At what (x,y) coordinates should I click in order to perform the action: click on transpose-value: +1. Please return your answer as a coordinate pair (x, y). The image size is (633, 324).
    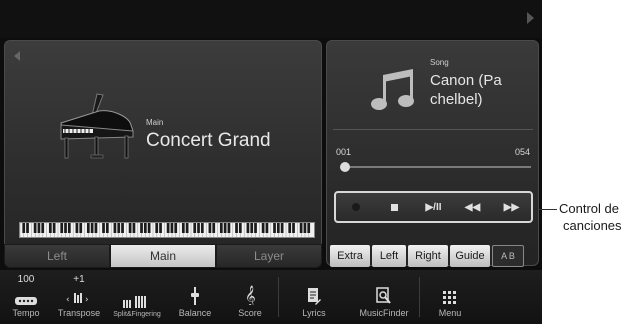
    Looking at the image, I should click on (79, 279).